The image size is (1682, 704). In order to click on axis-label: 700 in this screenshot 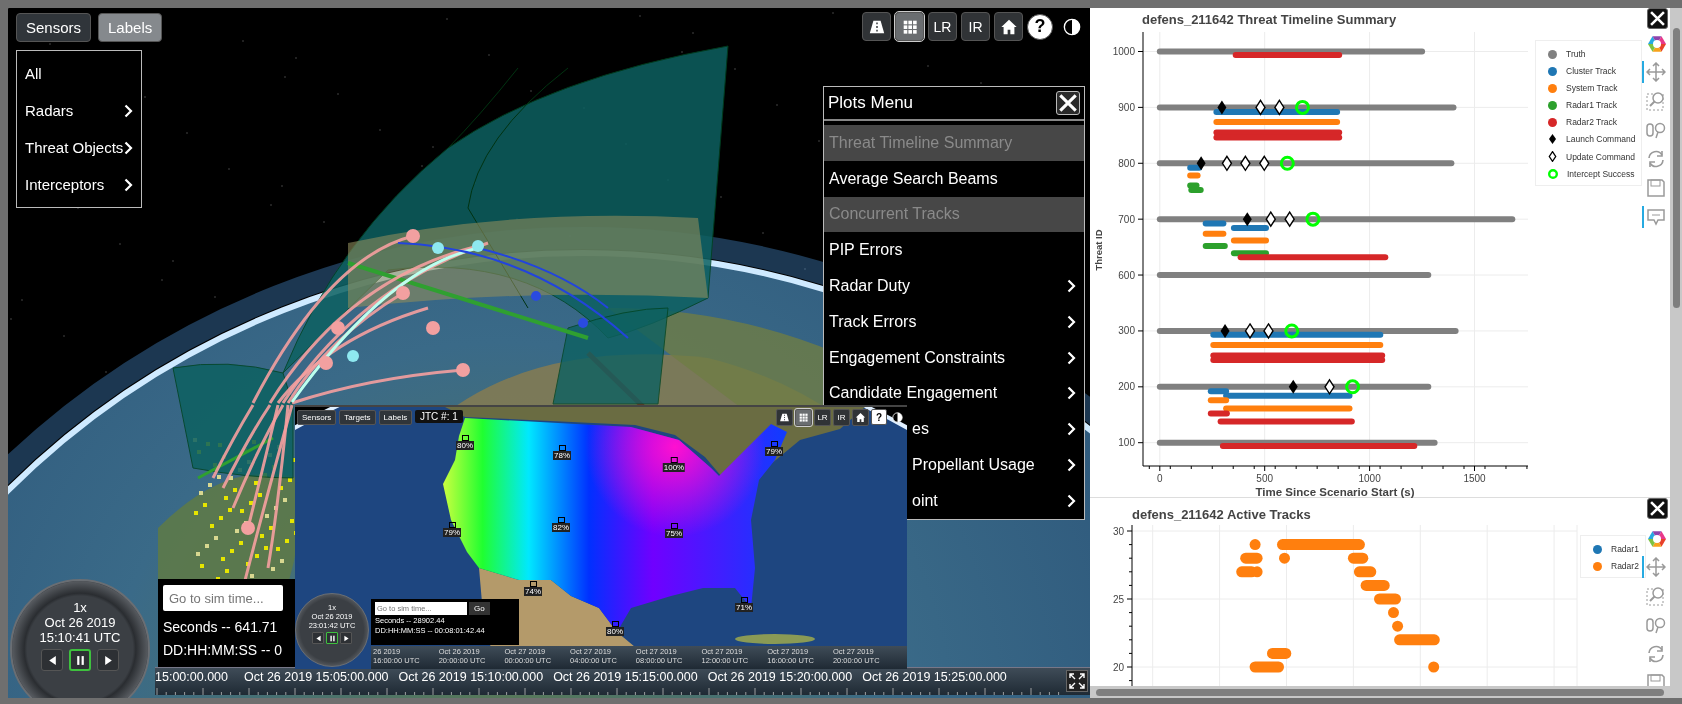, I will do `click(1126, 219)`.